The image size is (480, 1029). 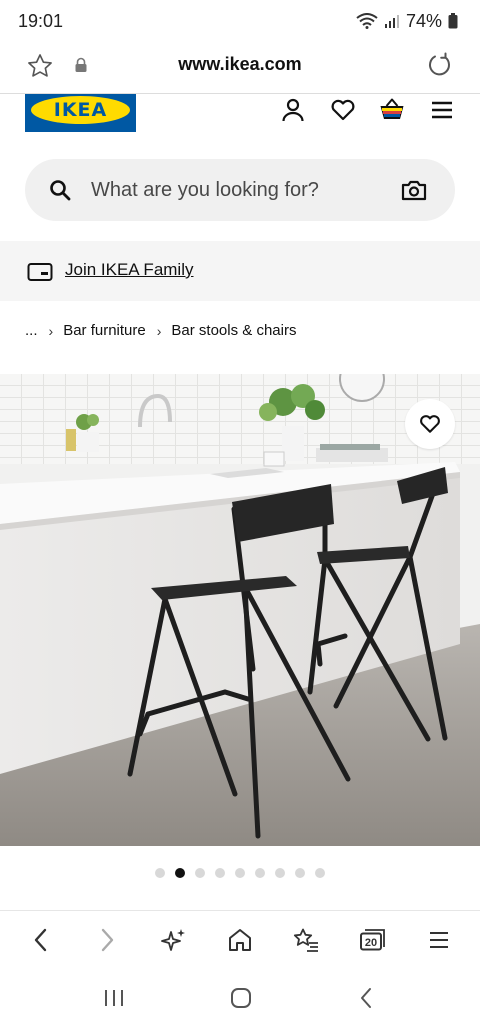 What do you see at coordinates (453, 21) in the screenshot?
I see `battery-icon` at bounding box center [453, 21].